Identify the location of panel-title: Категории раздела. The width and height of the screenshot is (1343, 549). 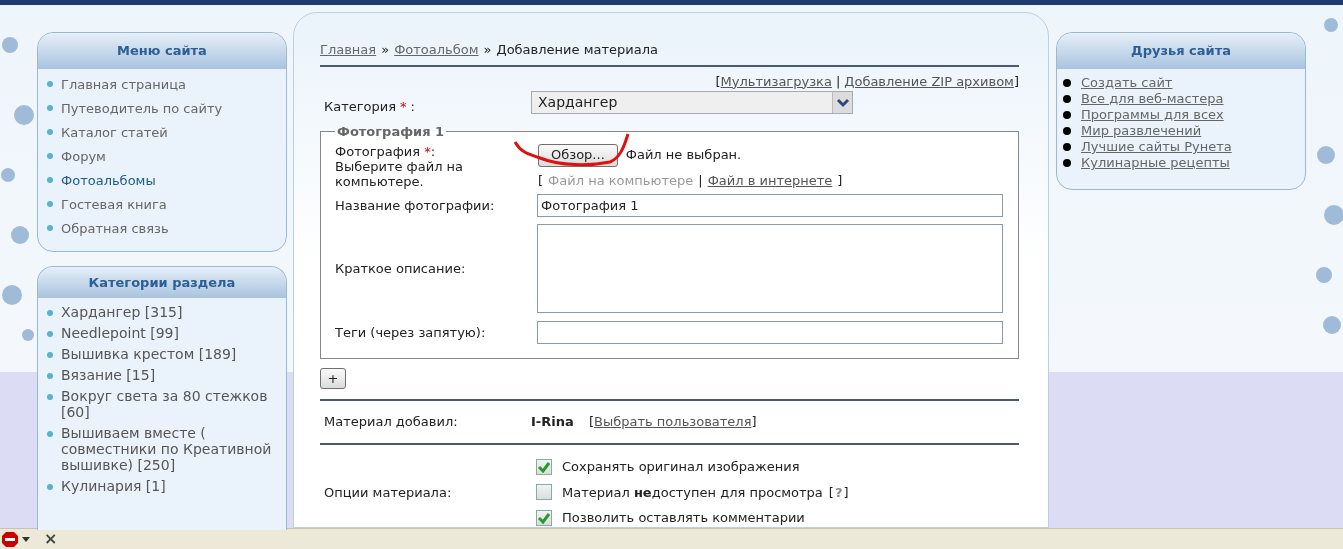
(162, 282).